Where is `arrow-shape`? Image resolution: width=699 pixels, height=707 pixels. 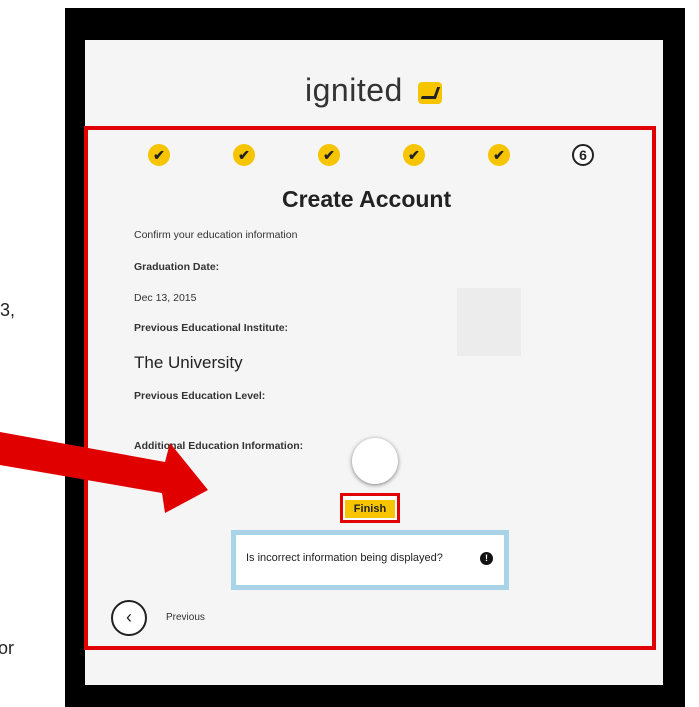
arrow-shape is located at coordinates (104, 472).